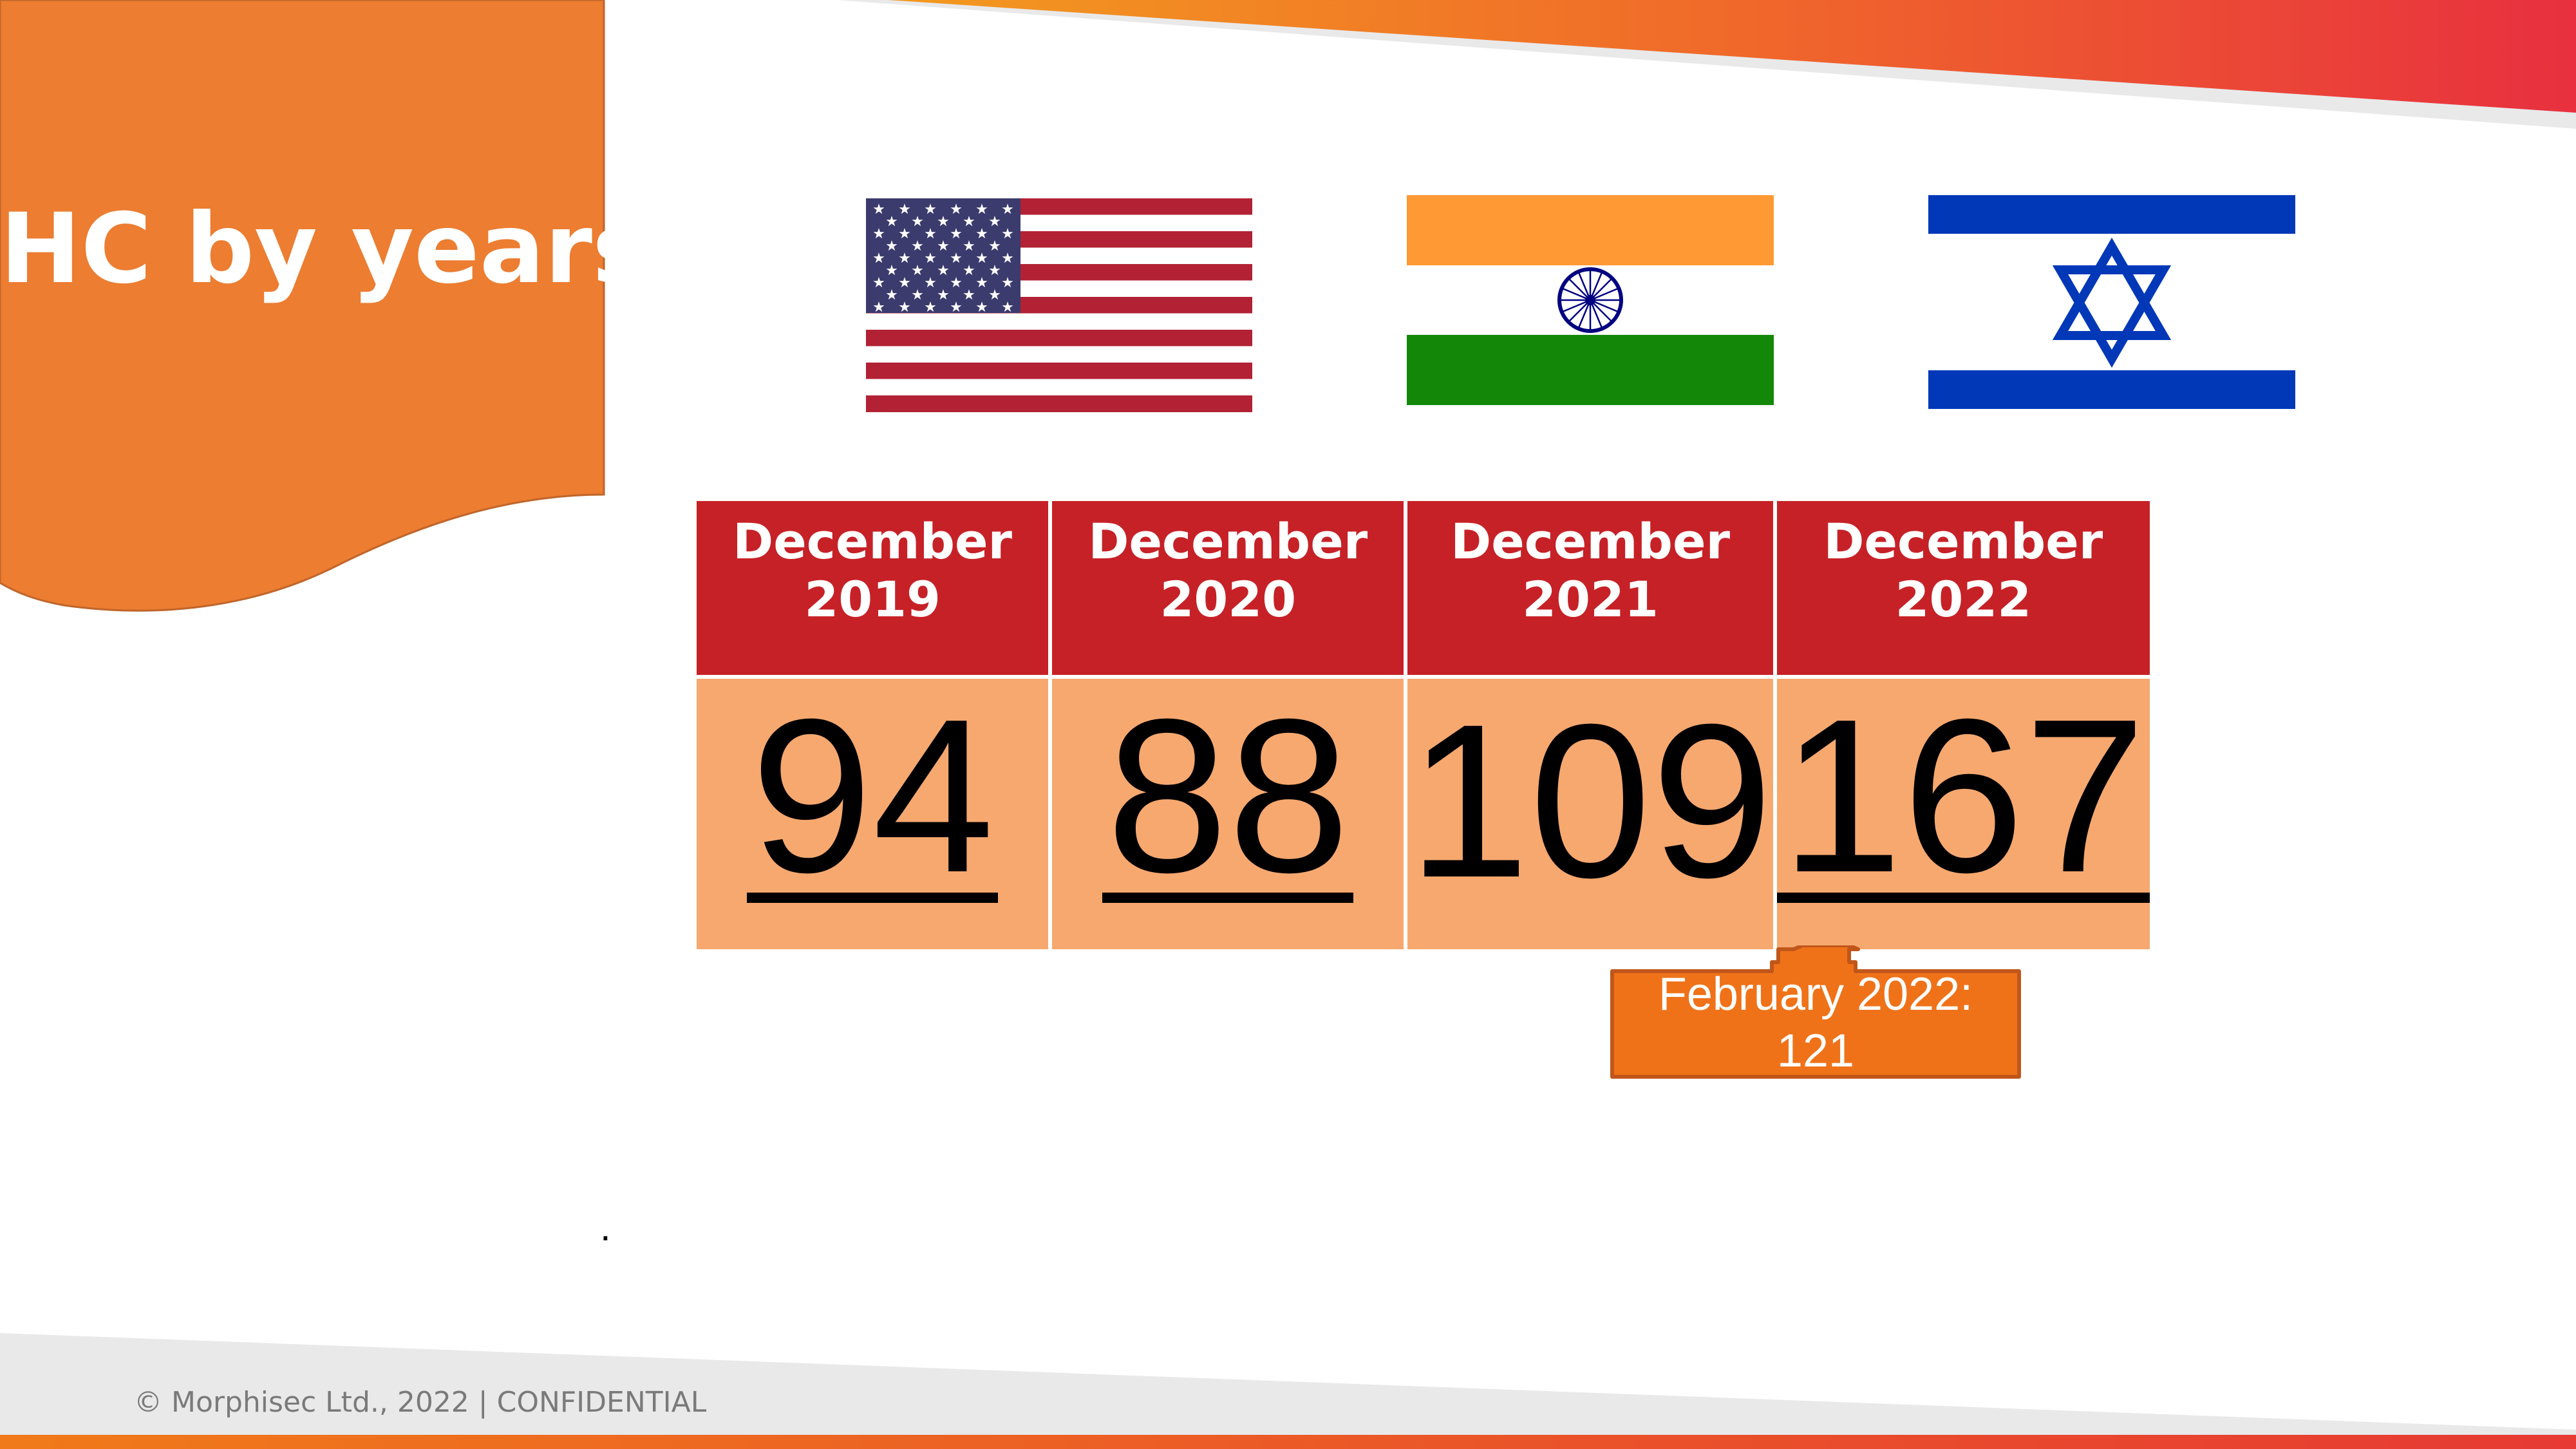 The image size is (2576, 1449). I want to click on page-title: HC by years, so click(325, 249).